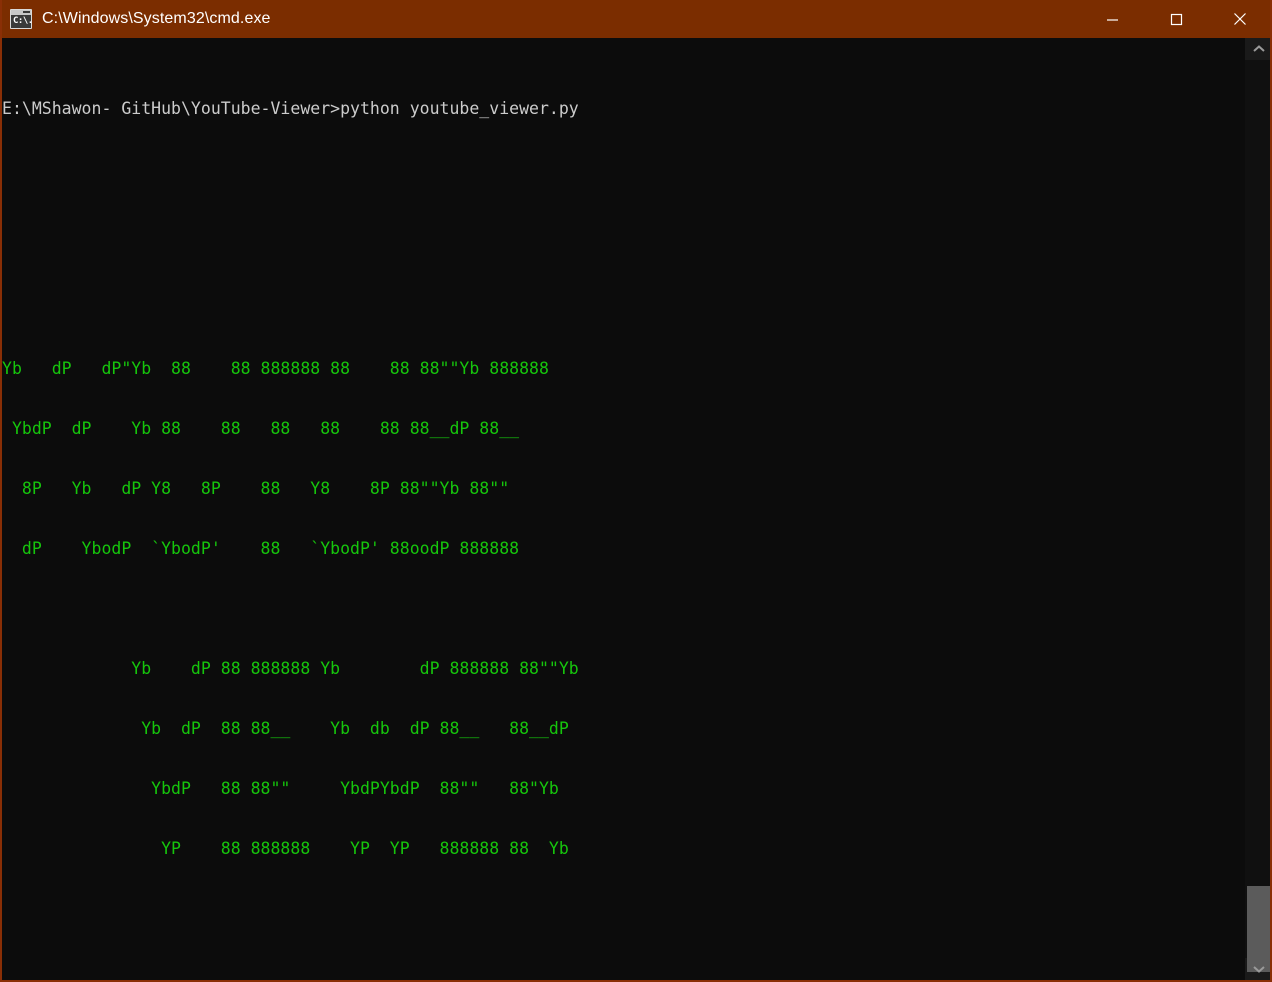  I want to click on cmd-icon: C:\., so click(21, 19).